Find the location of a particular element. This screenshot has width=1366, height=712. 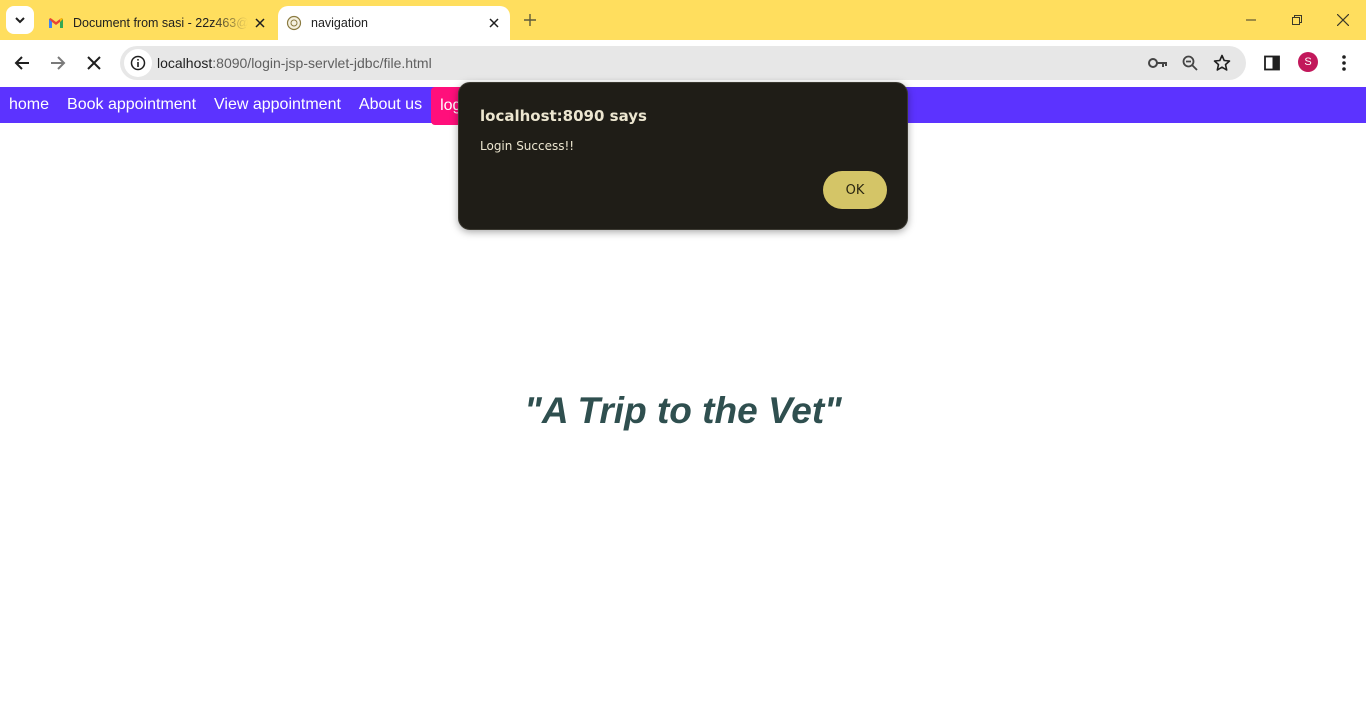

minimize-button is located at coordinates (1251, 20).